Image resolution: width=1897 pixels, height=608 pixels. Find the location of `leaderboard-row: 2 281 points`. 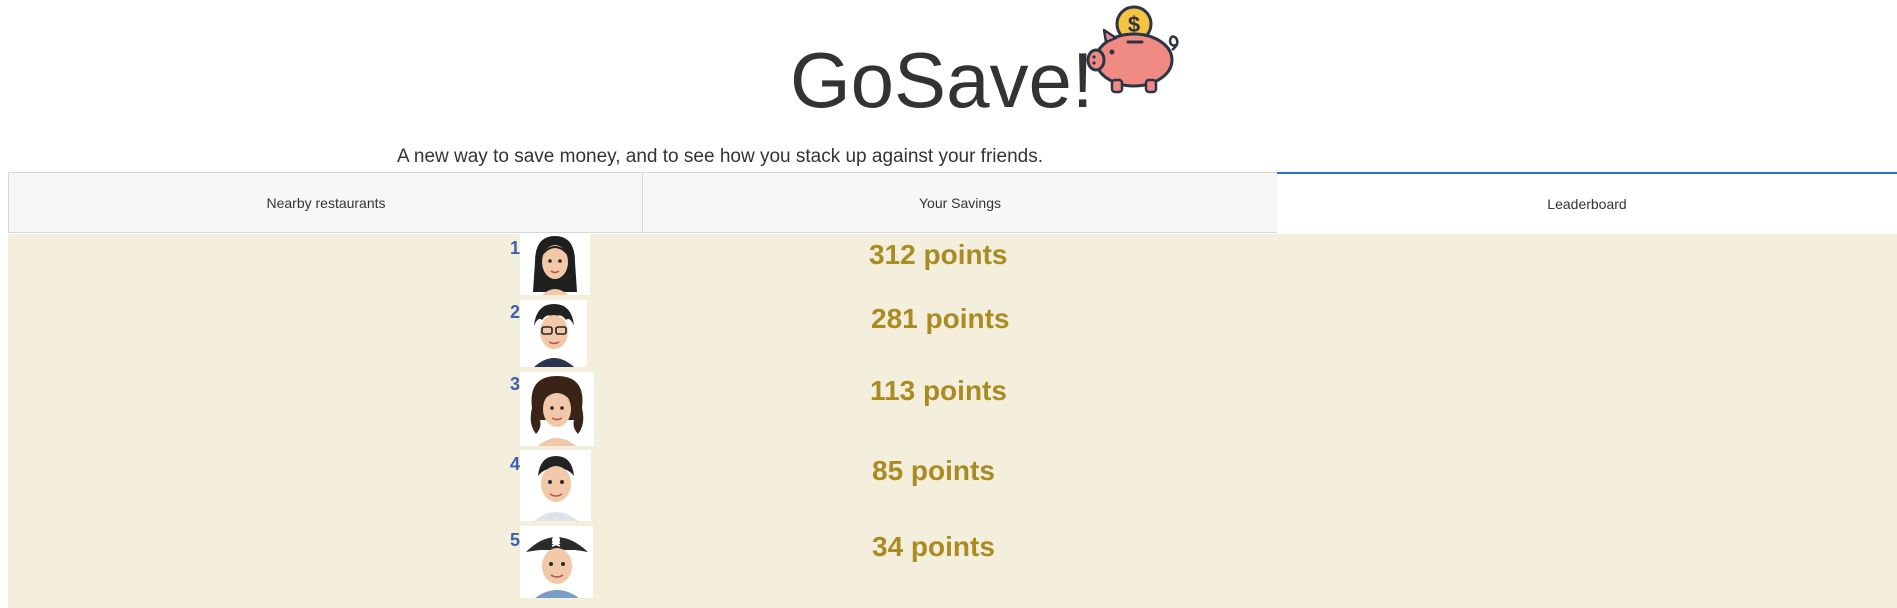

leaderboard-row: 2 281 points is located at coordinates (952, 332).